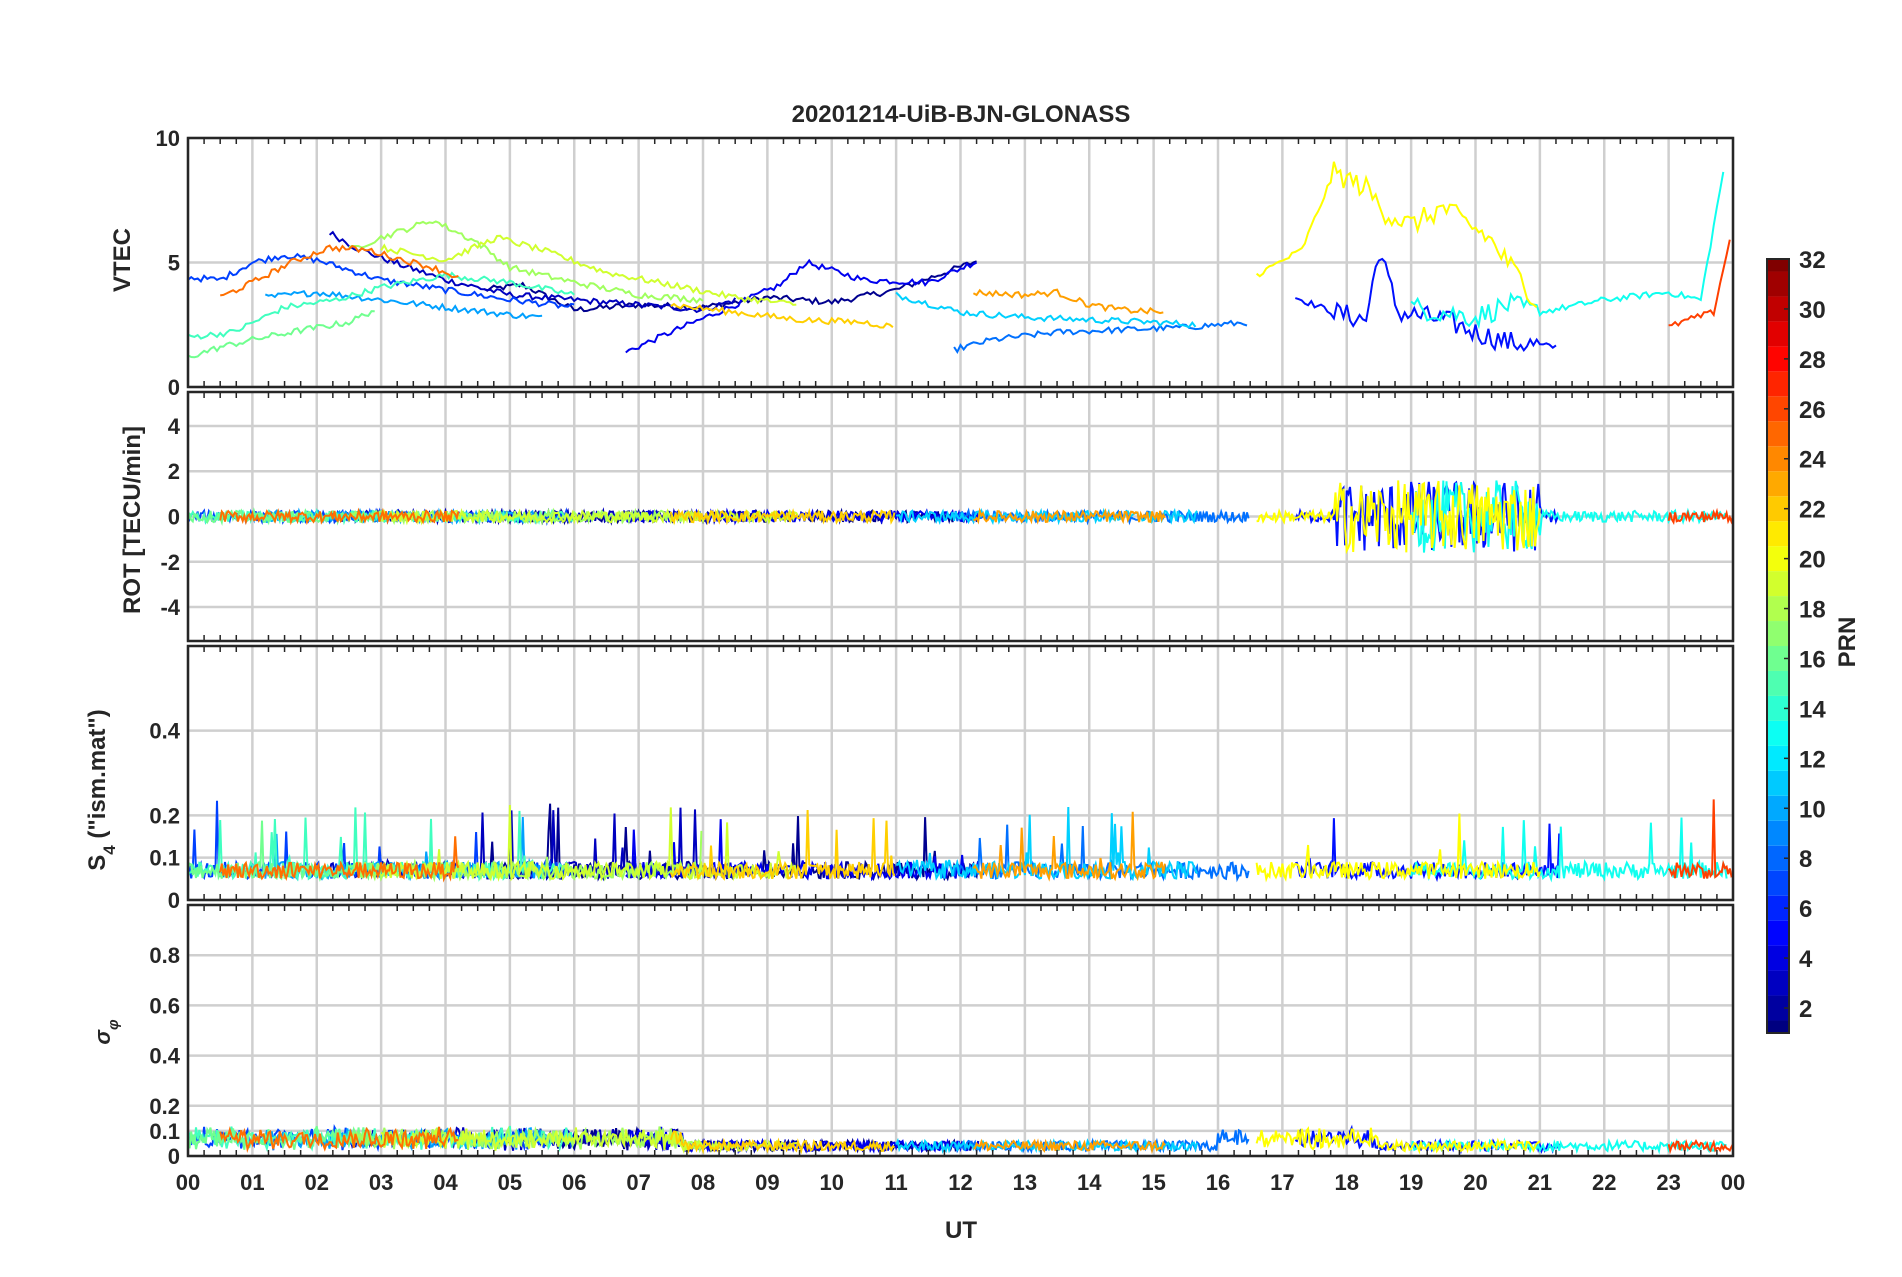 Image resolution: width=1902 pixels, height=1277 pixels. What do you see at coordinates (1812, 560) in the screenshot?
I see `colorbar-tick-label: 20` at bounding box center [1812, 560].